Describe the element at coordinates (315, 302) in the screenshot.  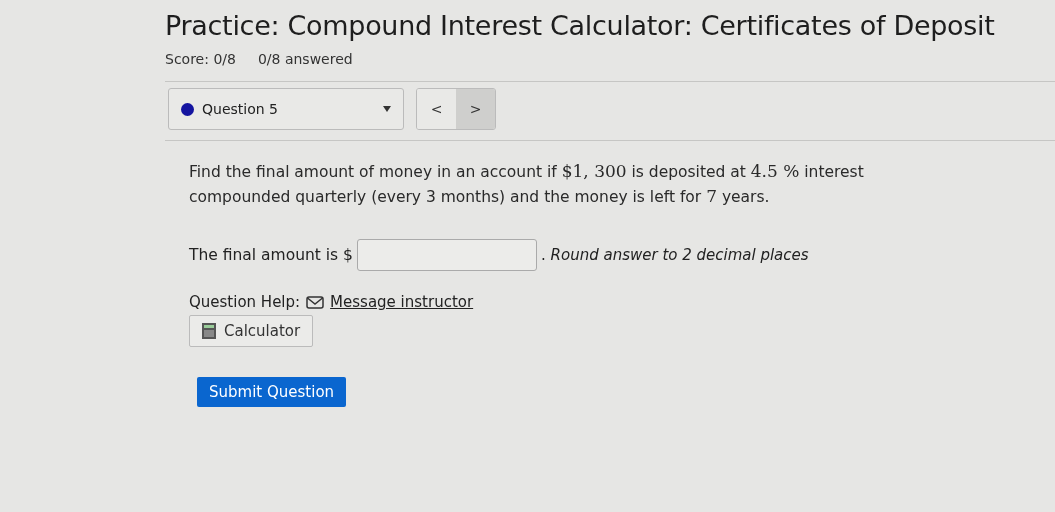
I see `envelope-icon` at that location.